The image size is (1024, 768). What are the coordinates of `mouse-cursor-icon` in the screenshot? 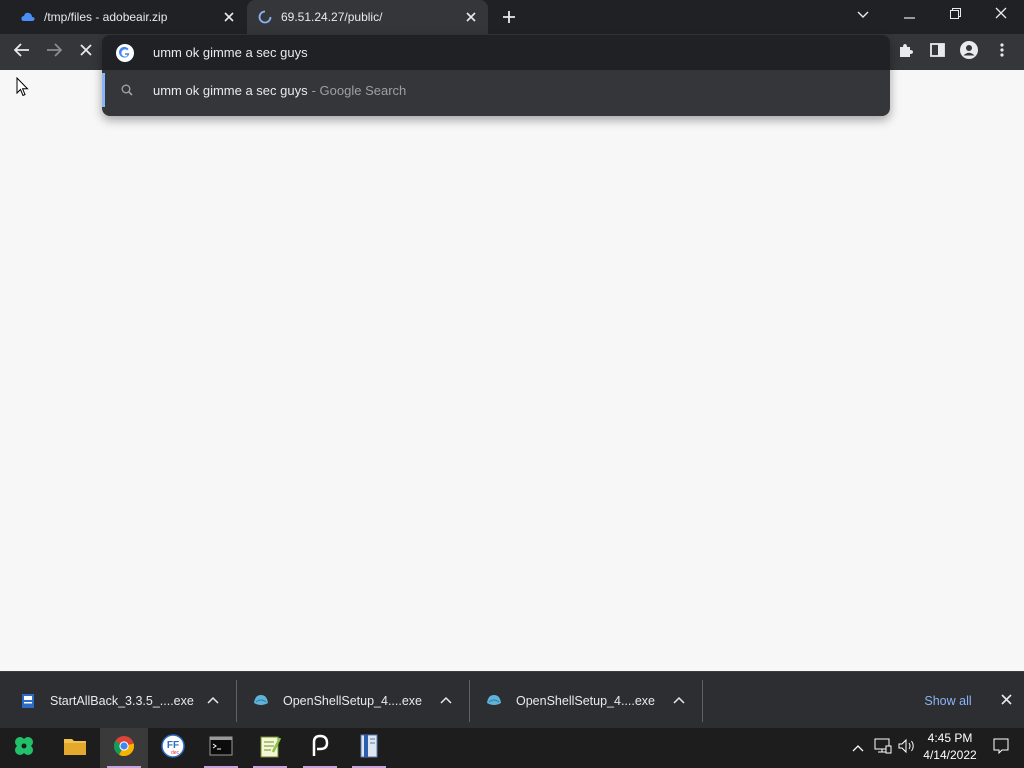 It's located at (23, 89).